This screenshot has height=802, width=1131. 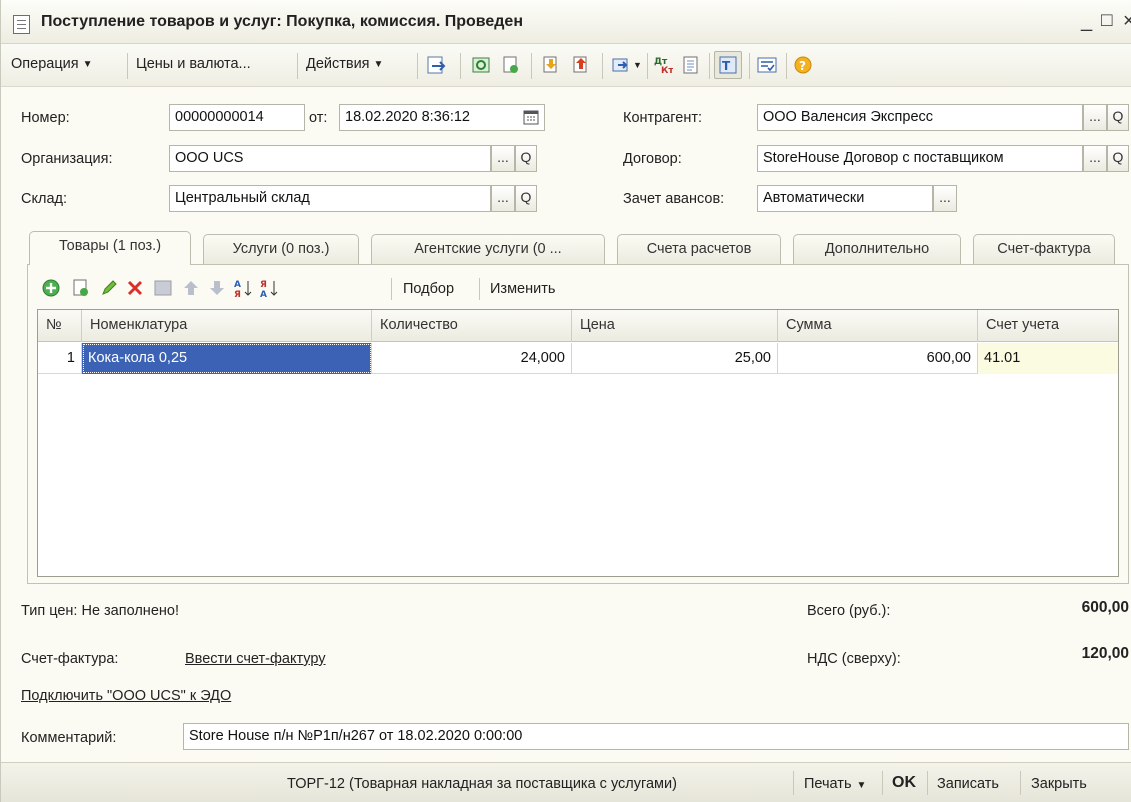 What do you see at coordinates (126, 696) in the screenshot?
I see `connect-edo-link: Подключить "ООО UCS" к ЭДО` at bounding box center [126, 696].